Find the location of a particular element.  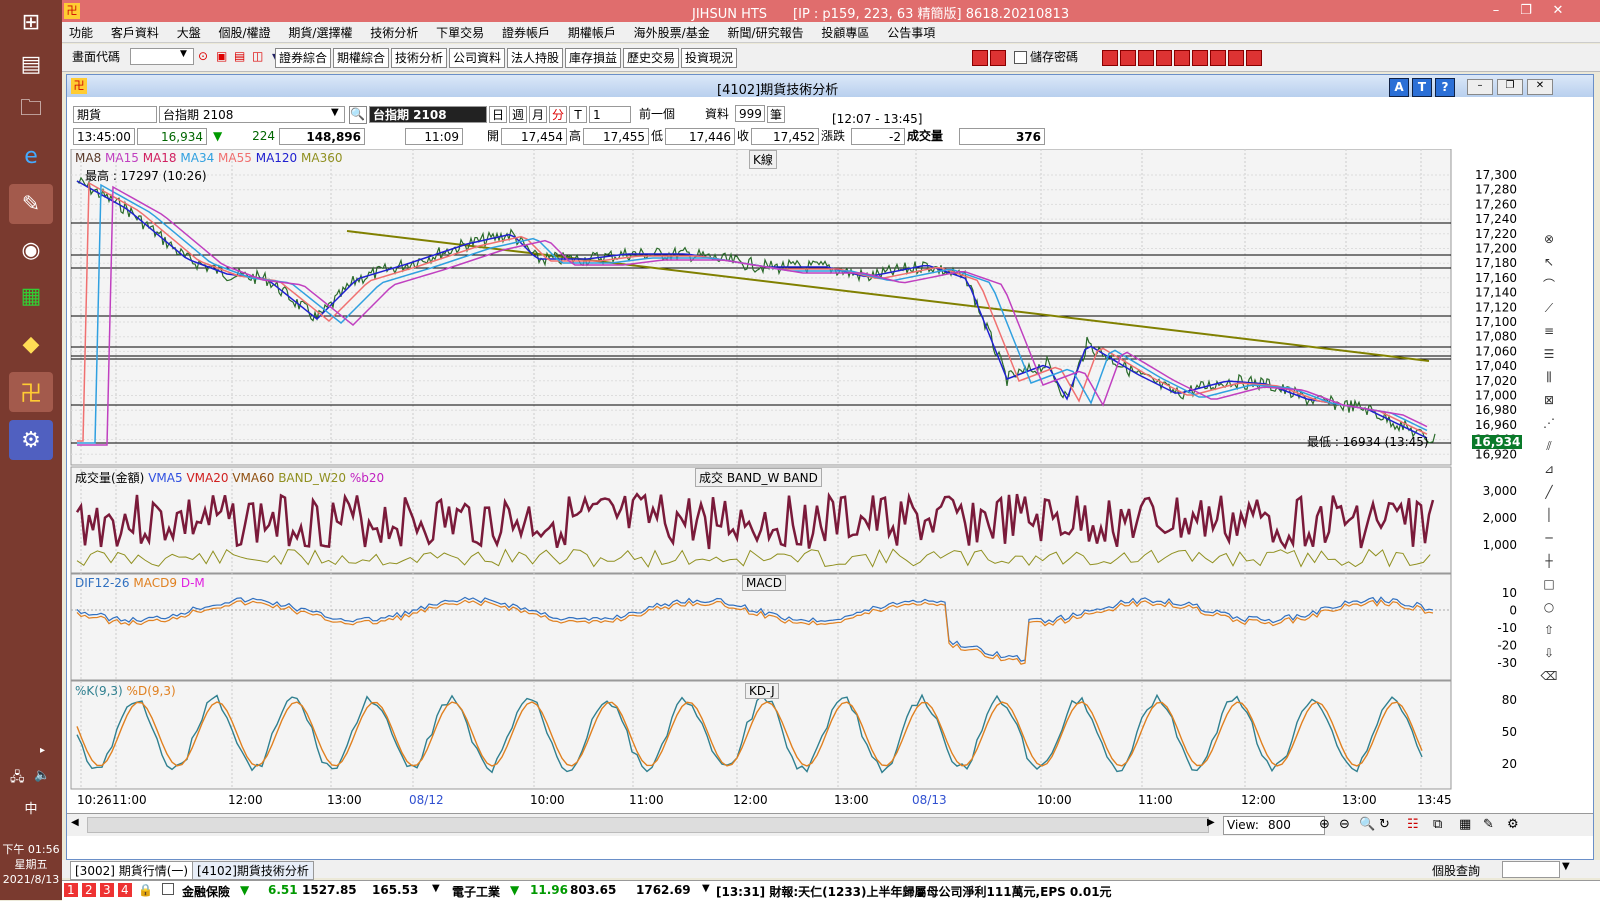

text-mode-icon: T is located at coordinates (1422, 87).